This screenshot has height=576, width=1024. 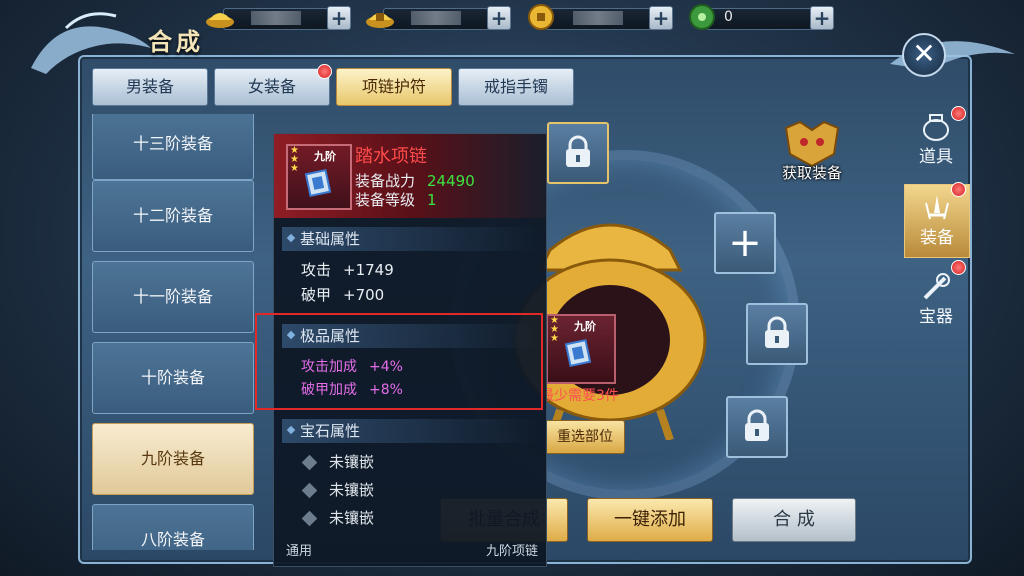 What do you see at coordinates (410, 431) in the screenshot?
I see `gem-attrs-heading: 宝石属性` at bounding box center [410, 431].